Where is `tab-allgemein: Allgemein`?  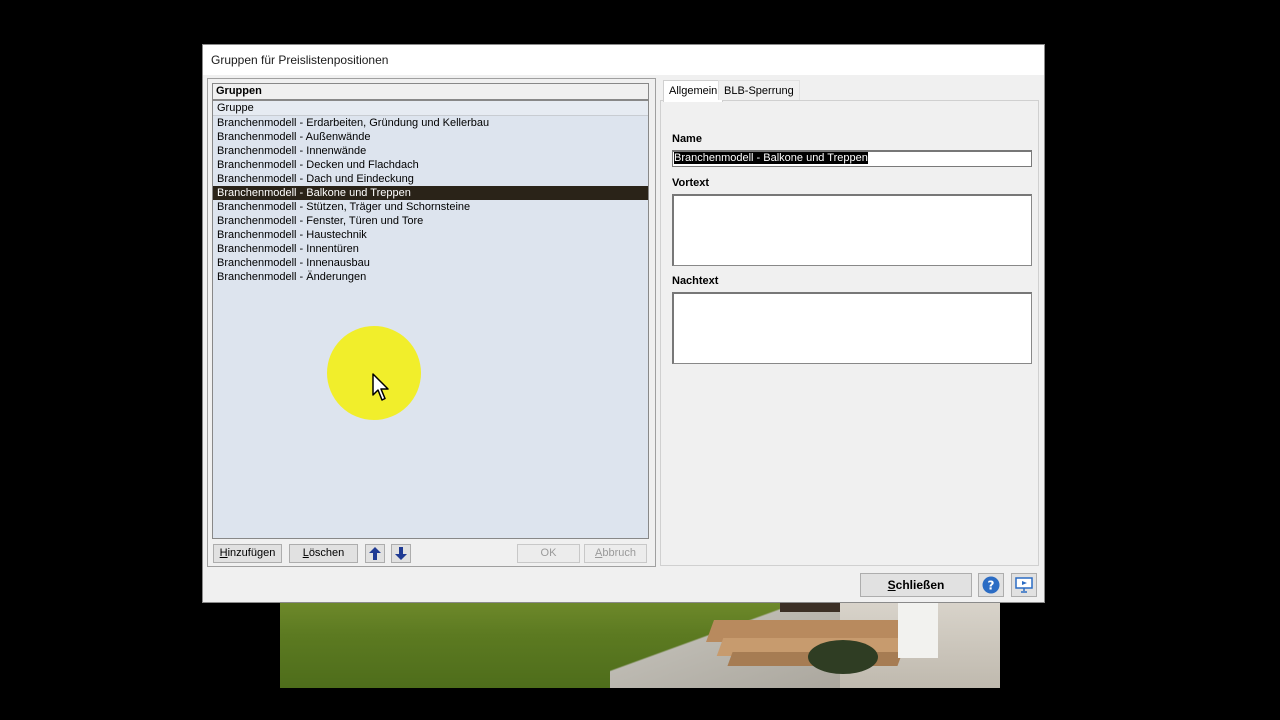 tab-allgemein: Allgemein is located at coordinates (693, 91).